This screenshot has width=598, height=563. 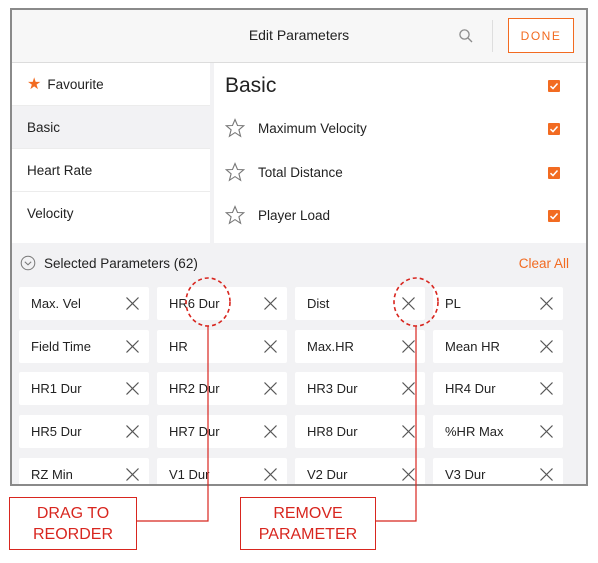 What do you see at coordinates (332, 388) in the screenshot?
I see `chip-label: HR3 Dur` at bounding box center [332, 388].